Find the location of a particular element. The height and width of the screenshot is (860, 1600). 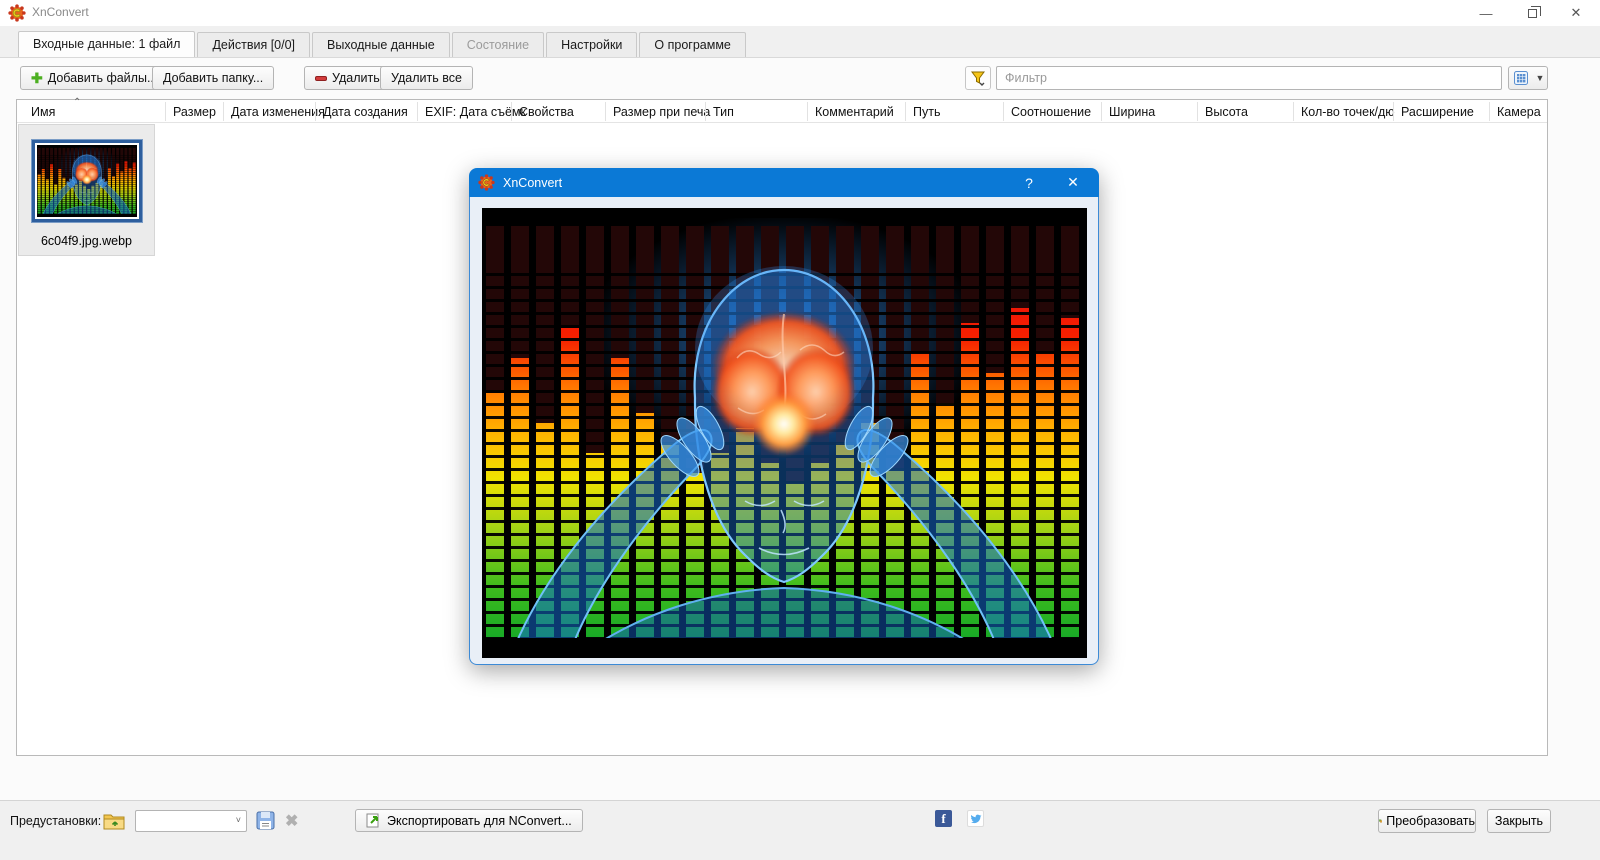

remove-all-button: Удалить все is located at coordinates (426, 78).